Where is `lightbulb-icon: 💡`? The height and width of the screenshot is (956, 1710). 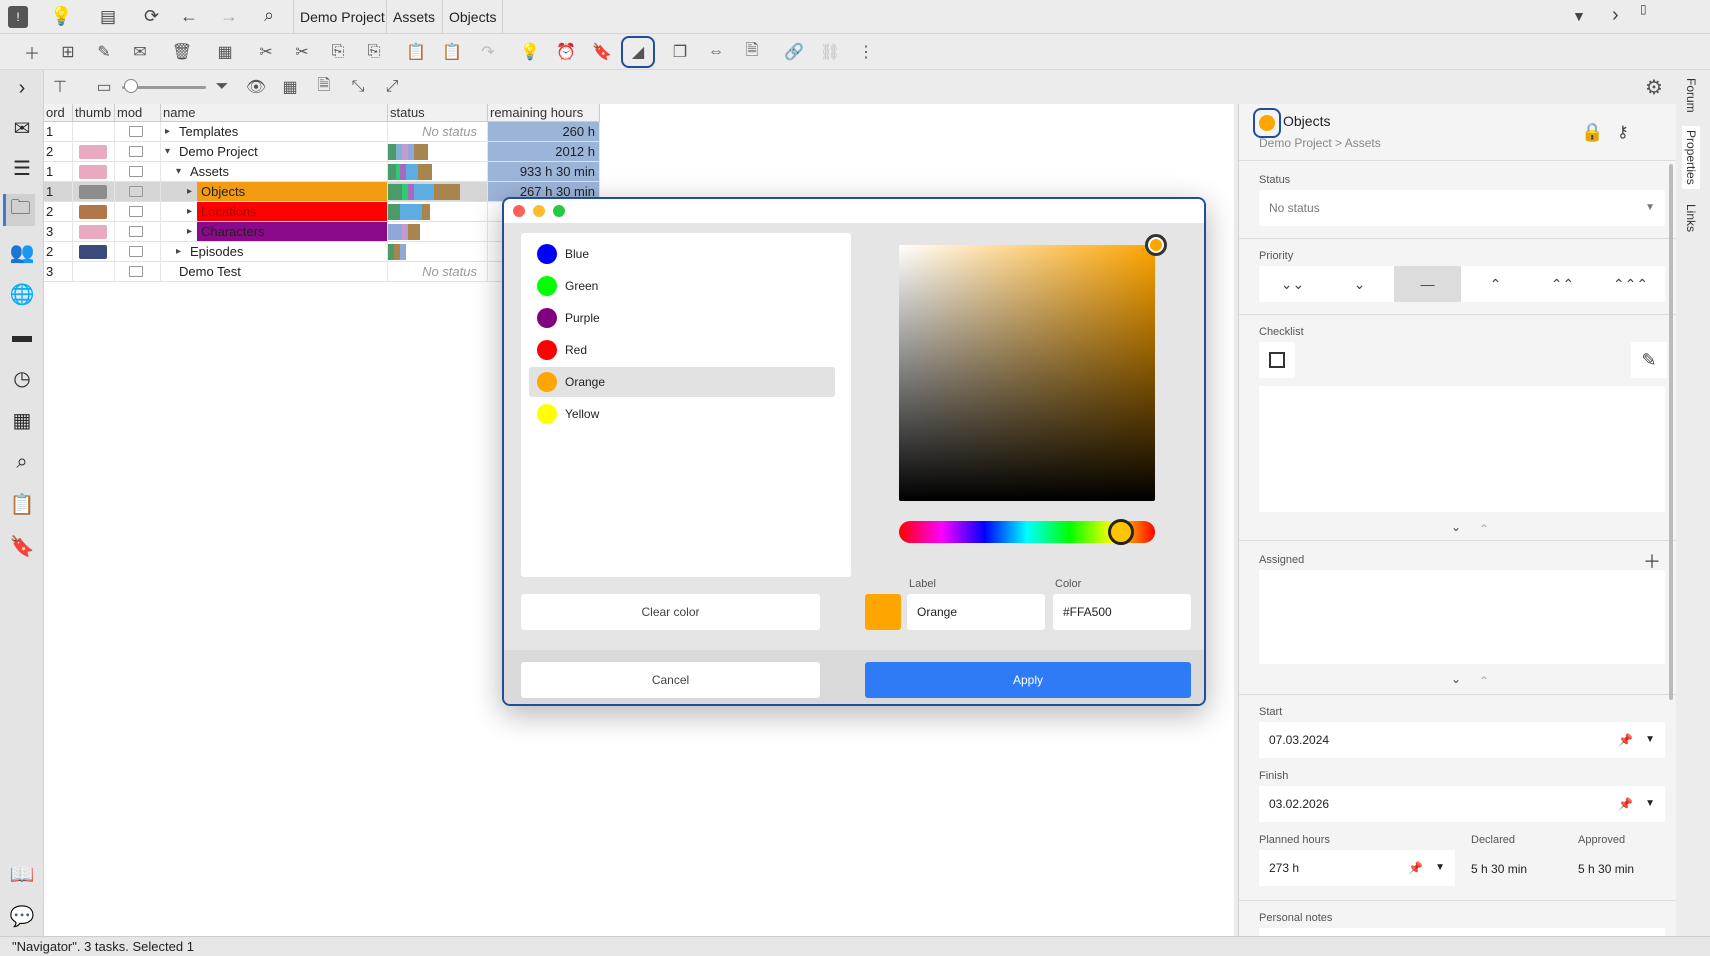
lightbulb-icon: 💡 is located at coordinates (61, 16).